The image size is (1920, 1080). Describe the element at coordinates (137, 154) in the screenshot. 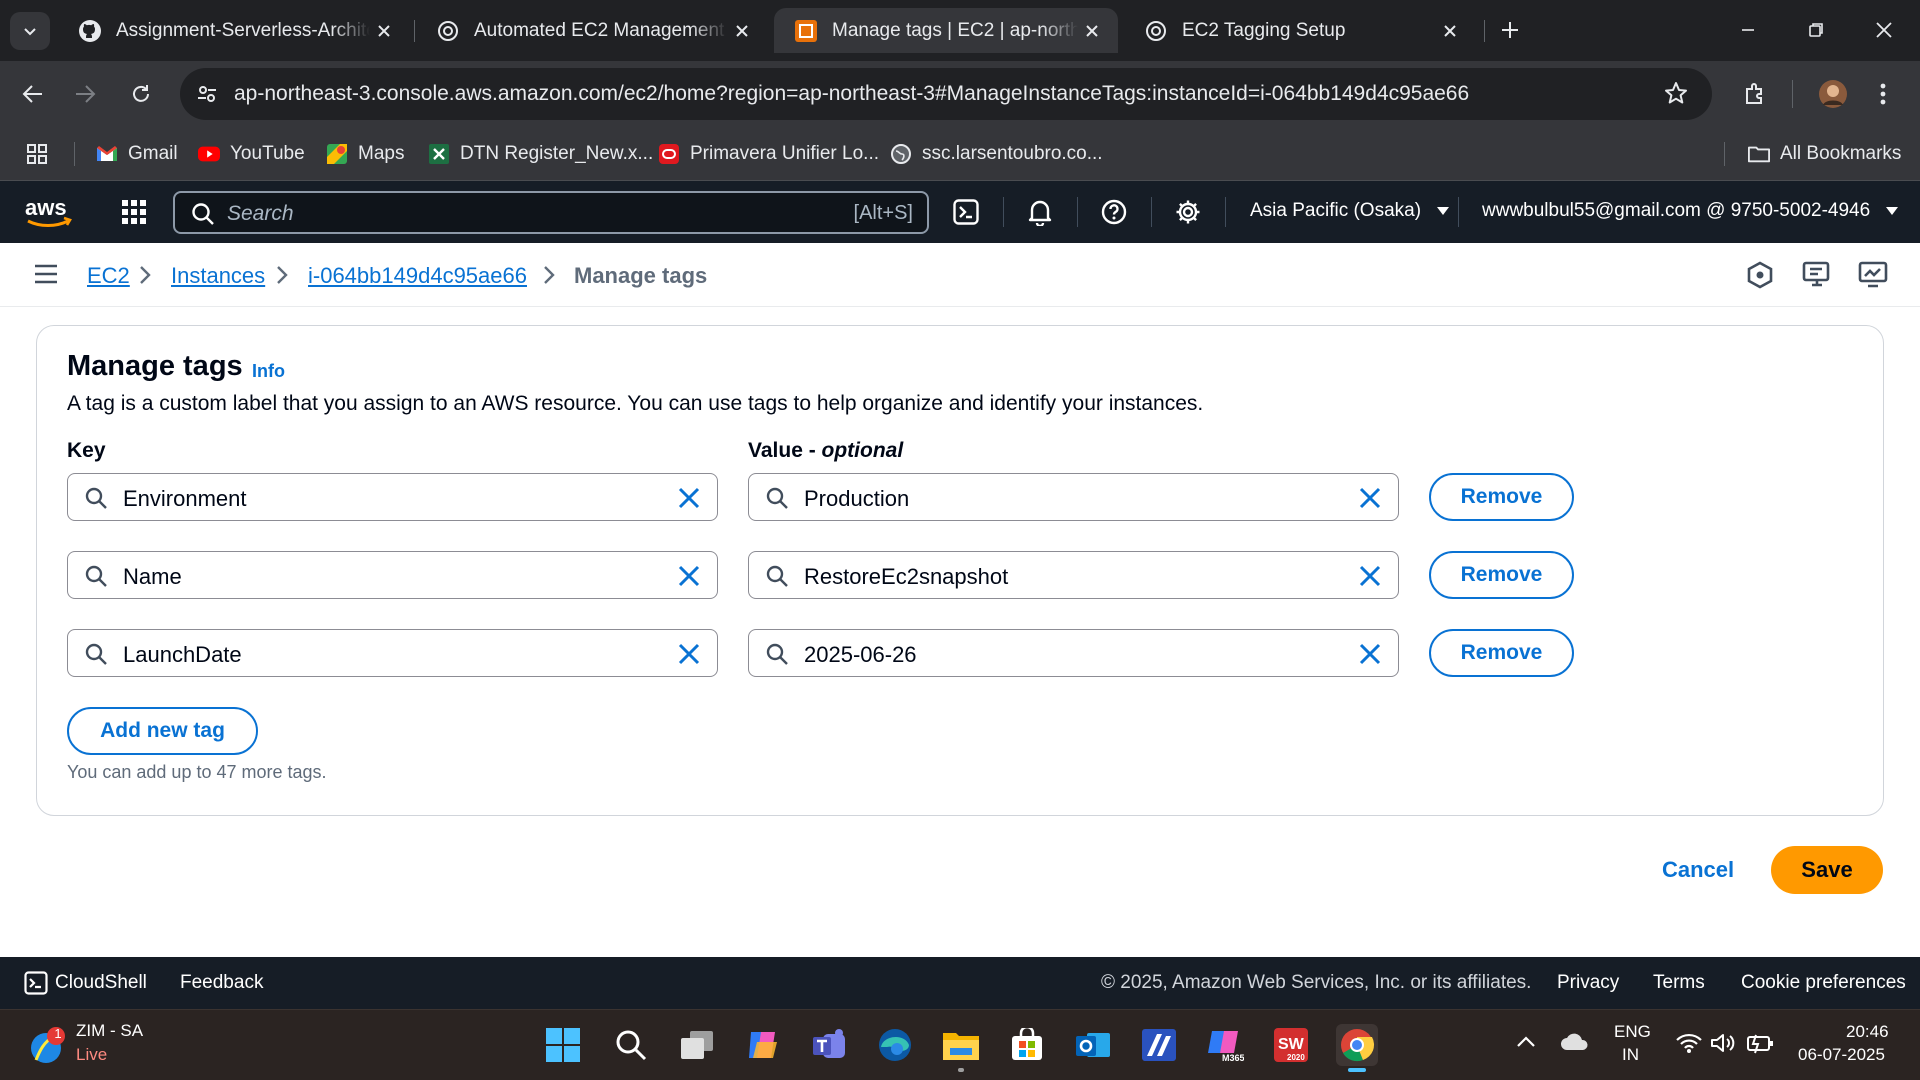

I see `bookmark-gmail: Gmail` at that location.